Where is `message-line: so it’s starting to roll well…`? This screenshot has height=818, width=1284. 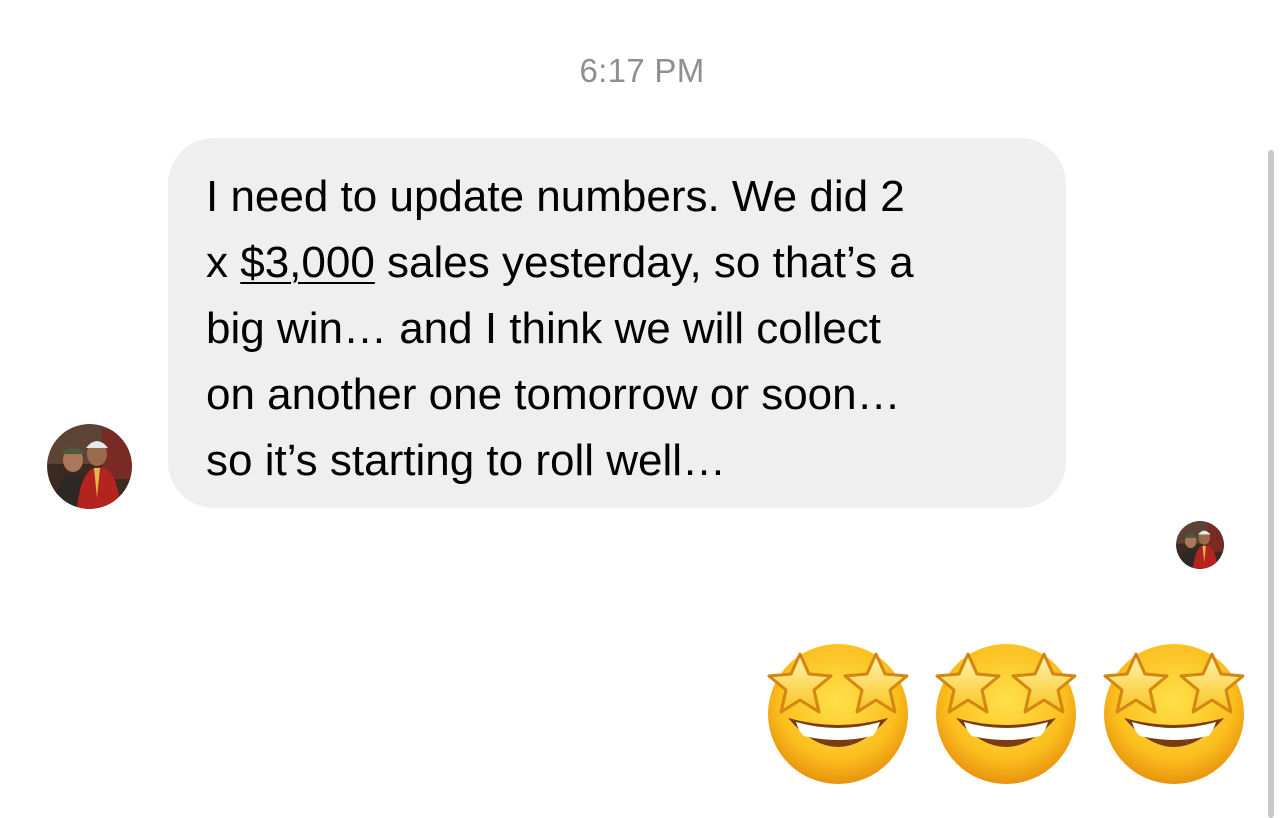
message-line: so it’s starting to roll well… is located at coordinates (466, 460).